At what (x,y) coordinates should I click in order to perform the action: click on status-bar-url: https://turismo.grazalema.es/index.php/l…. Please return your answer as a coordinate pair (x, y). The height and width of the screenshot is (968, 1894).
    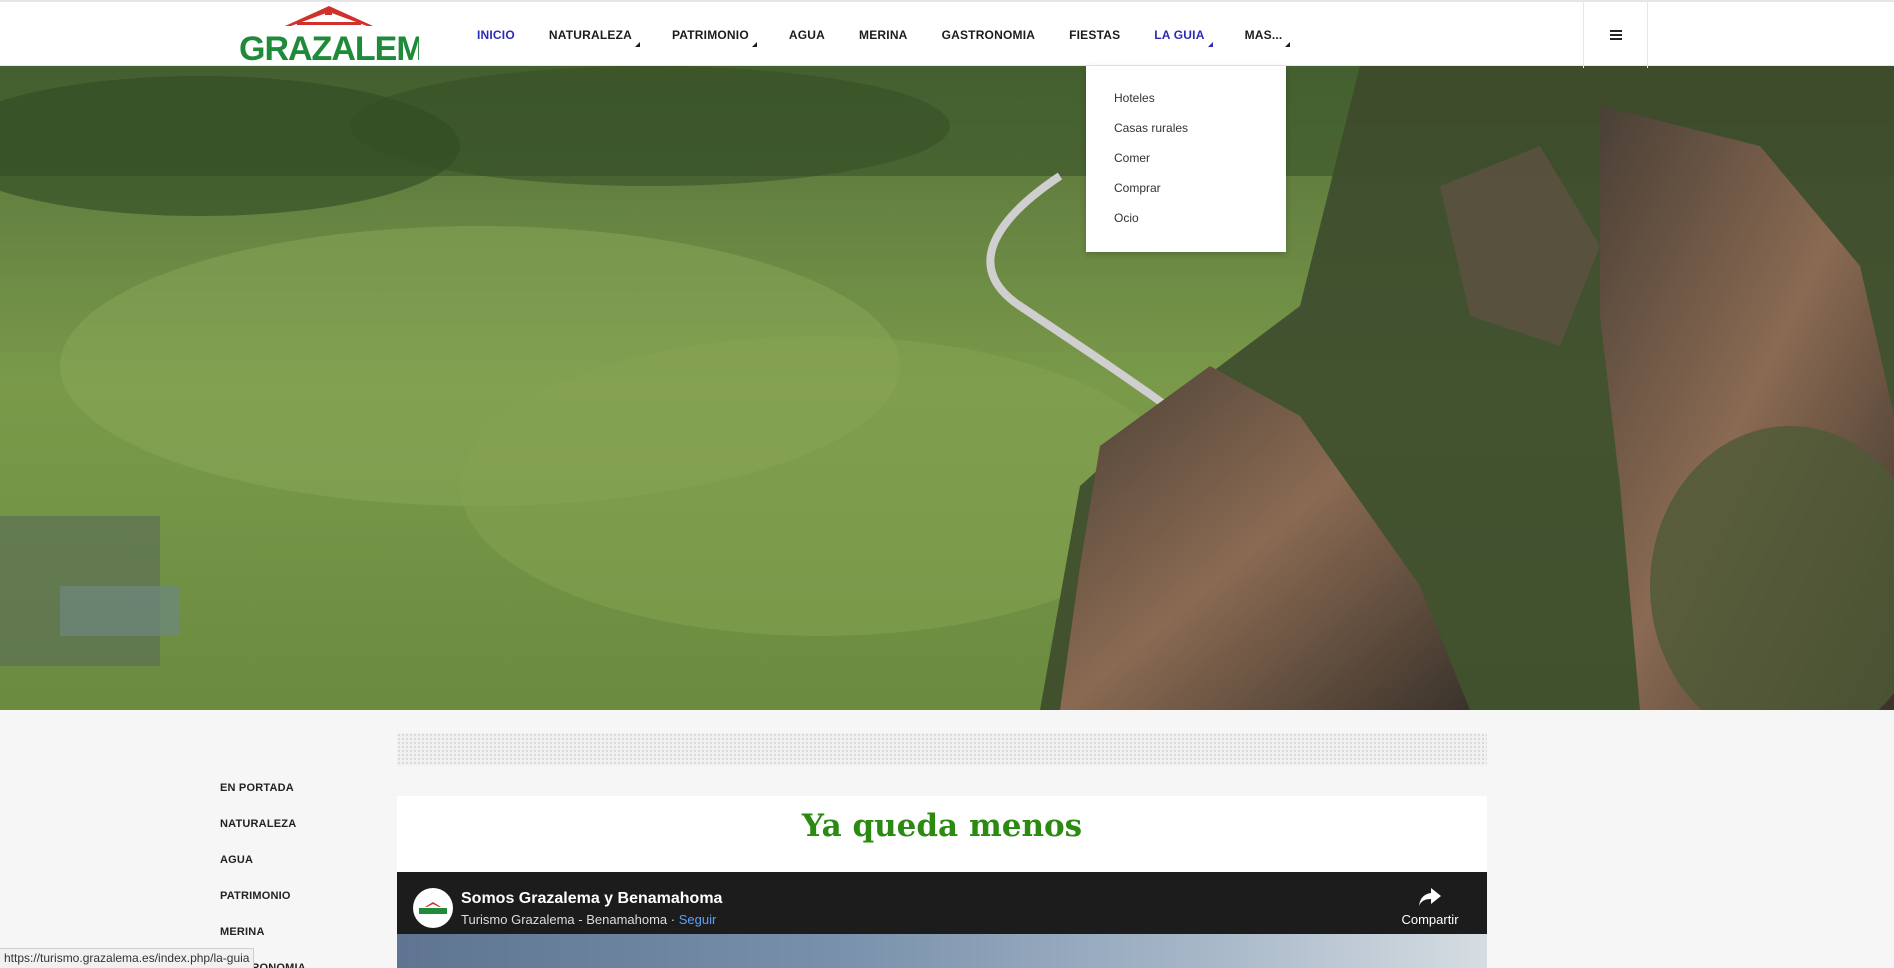
    Looking at the image, I should click on (127, 958).